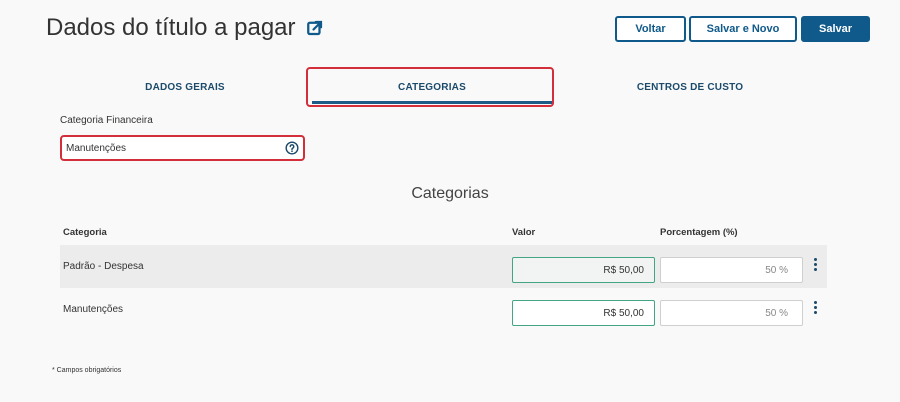 The width and height of the screenshot is (900, 402). What do you see at coordinates (690, 87) in the screenshot?
I see `tab-centros-de-custo: CENTROS DE CUSTO` at bounding box center [690, 87].